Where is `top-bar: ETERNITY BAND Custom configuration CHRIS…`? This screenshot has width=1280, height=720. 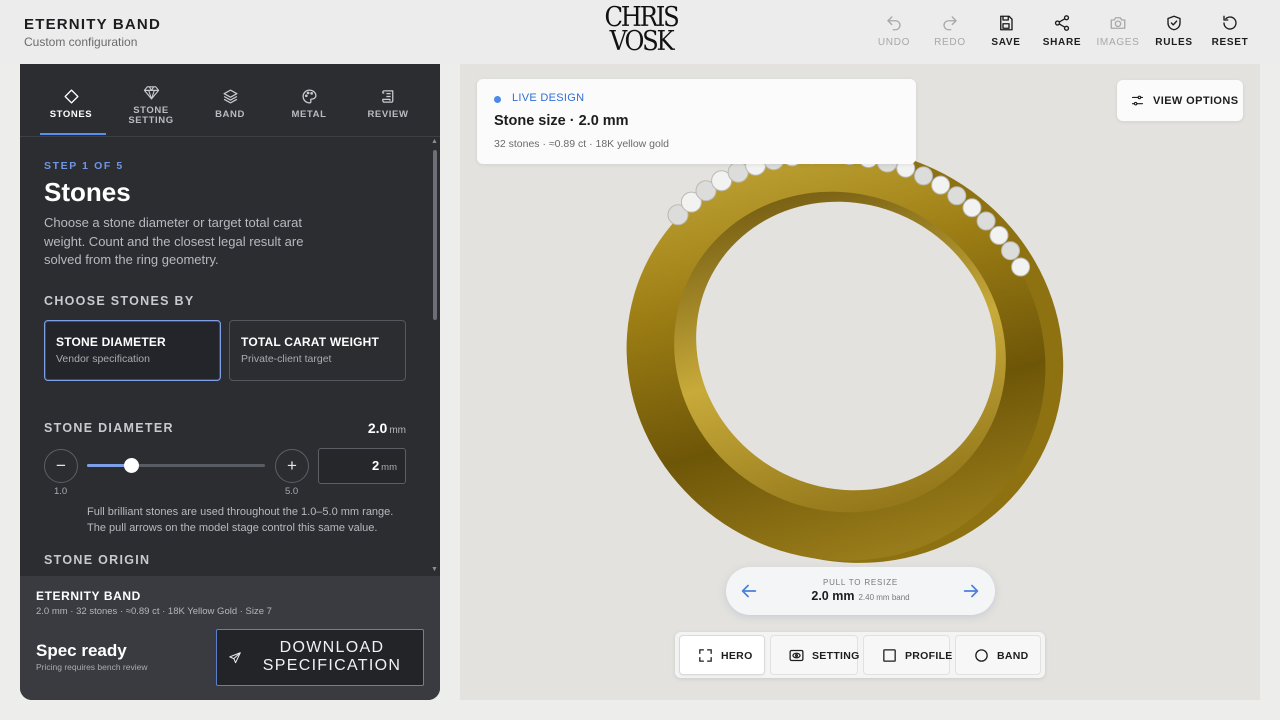
top-bar: ETERNITY BAND Custom configuration CHRIS… is located at coordinates (640, 32).